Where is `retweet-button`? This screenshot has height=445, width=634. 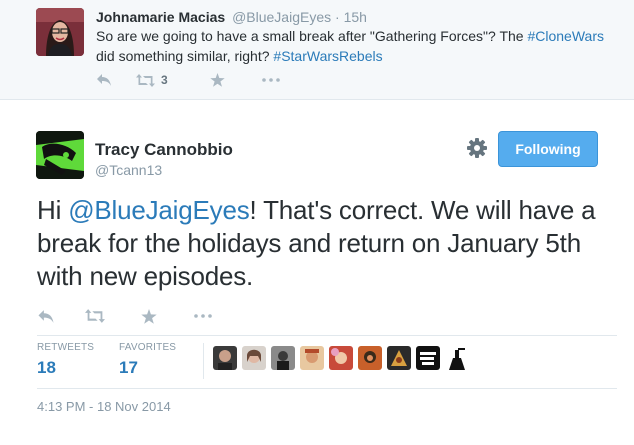 retweet-button is located at coordinates (113, 316).